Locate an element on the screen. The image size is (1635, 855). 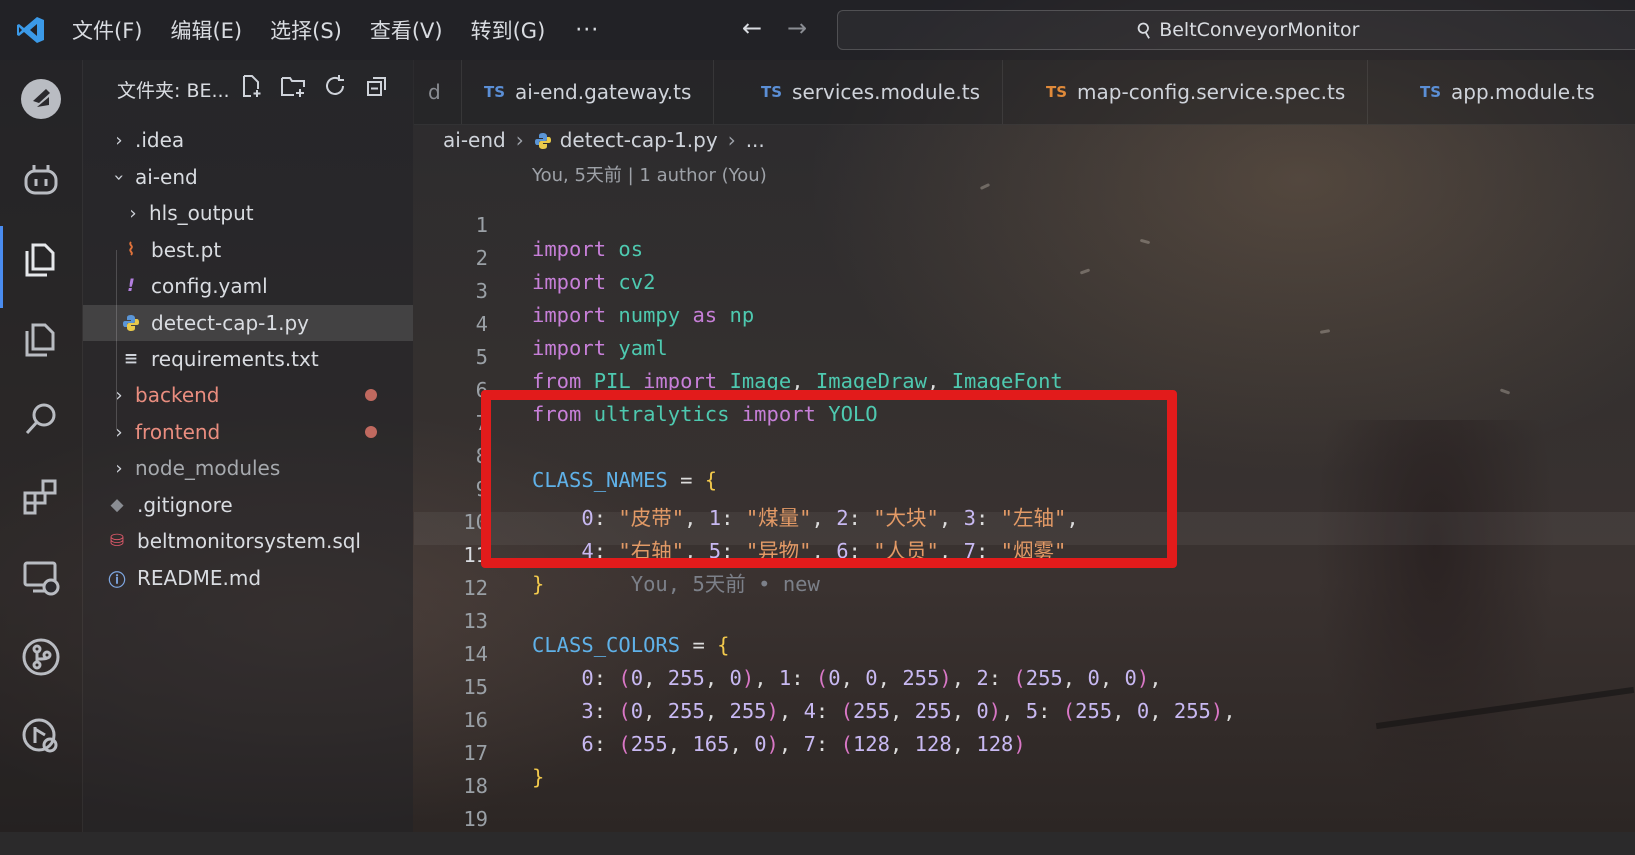
run-debug-icon is located at coordinates (41, 735).